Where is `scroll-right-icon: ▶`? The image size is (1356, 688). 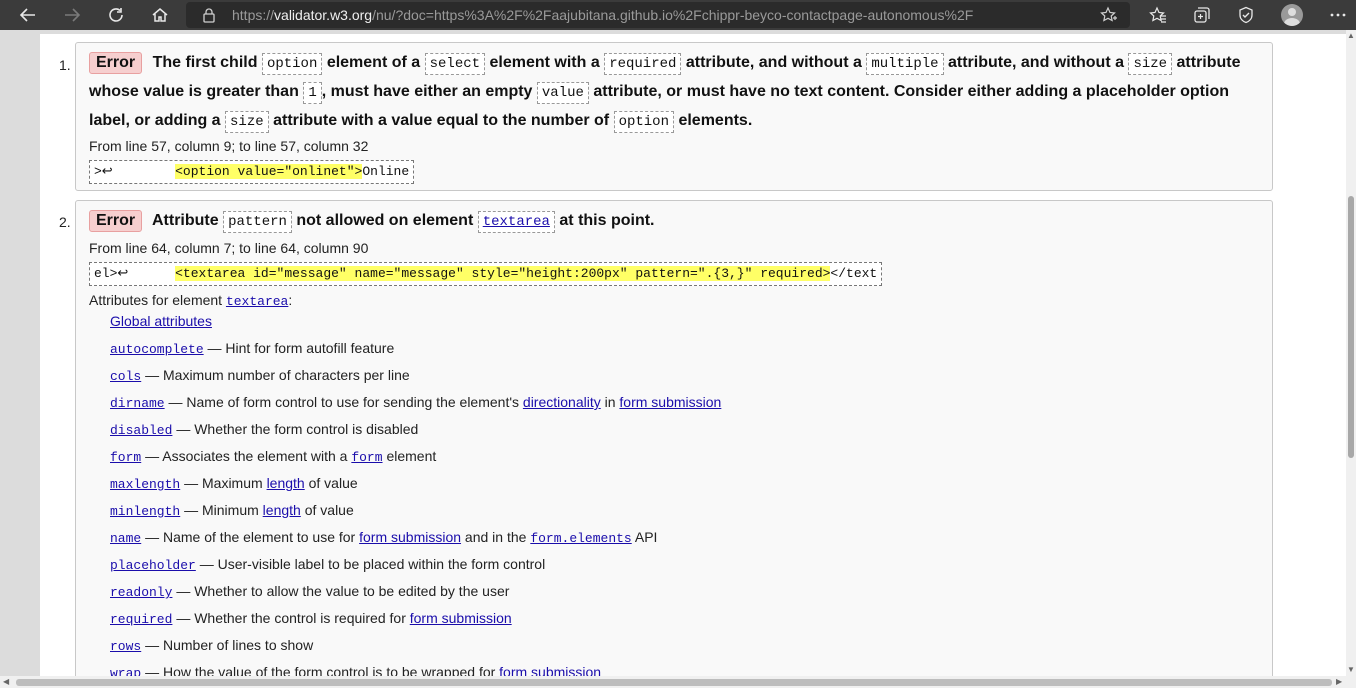 scroll-right-icon: ▶ is located at coordinates (1339, 682).